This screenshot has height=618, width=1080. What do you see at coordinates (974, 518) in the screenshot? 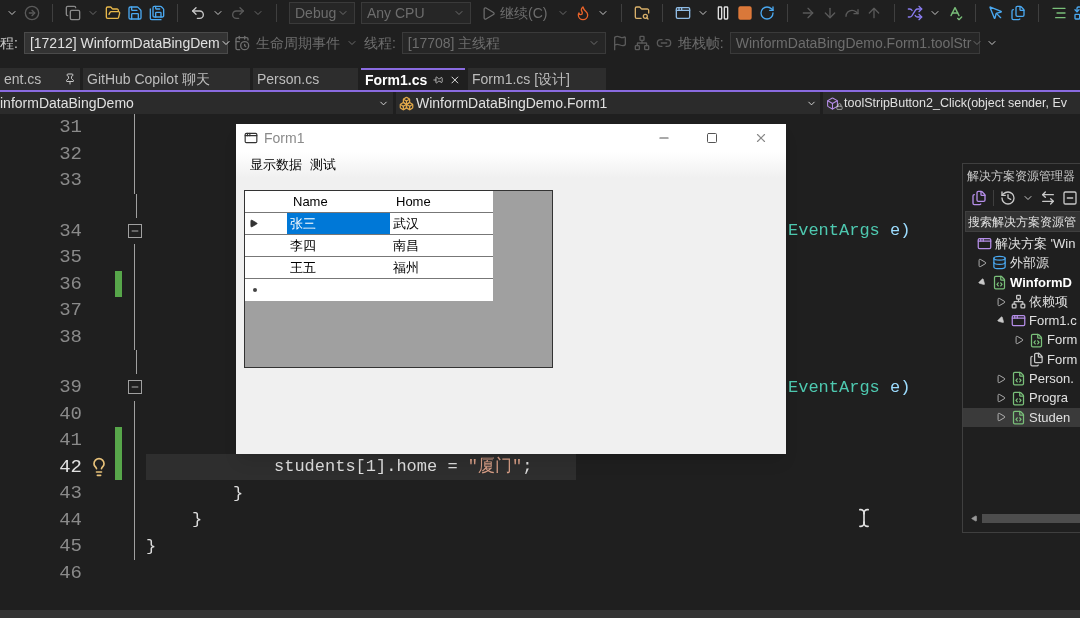
I see `scroll-left-icon` at bounding box center [974, 518].